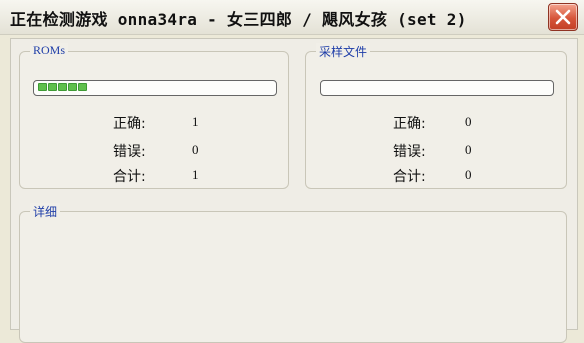 This screenshot has width=584, height=343. Describe the element at coordinates (409, 124) in the screenshot. I see `samples-correct-label: 正确:` at that location.